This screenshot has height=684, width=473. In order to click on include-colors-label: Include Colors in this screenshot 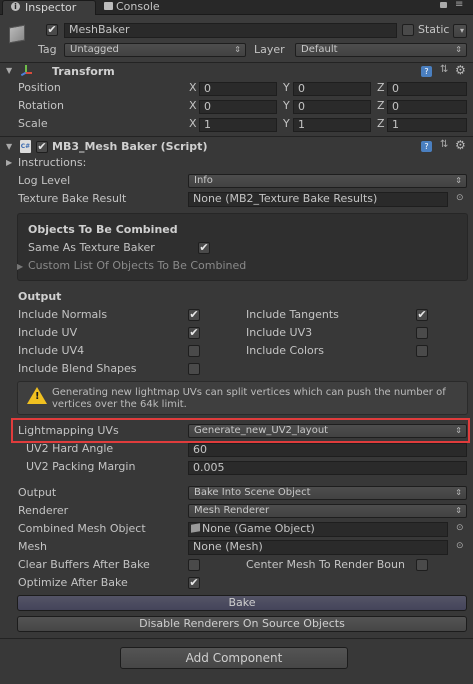, I will do `click(285, 350)`.